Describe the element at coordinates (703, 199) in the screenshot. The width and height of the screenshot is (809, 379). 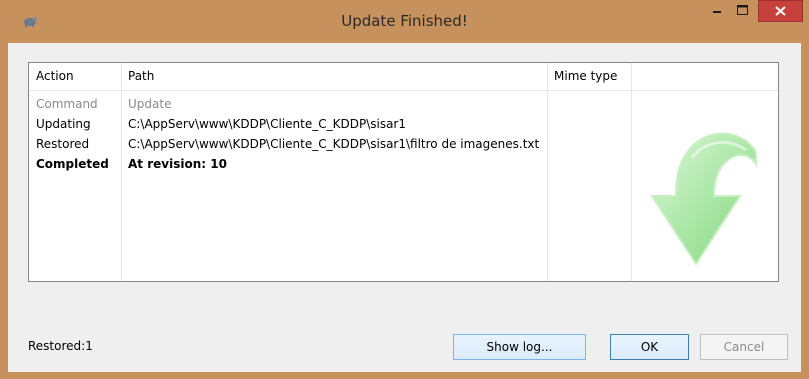
I see `update-arrow-icon` at that location.